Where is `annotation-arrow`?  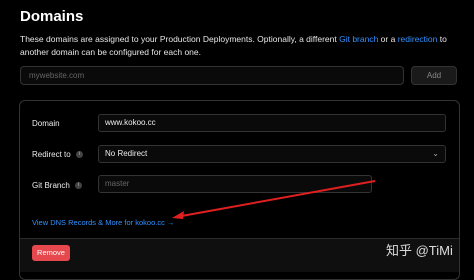 annotation-arrow is located at coordinates (274, 199).